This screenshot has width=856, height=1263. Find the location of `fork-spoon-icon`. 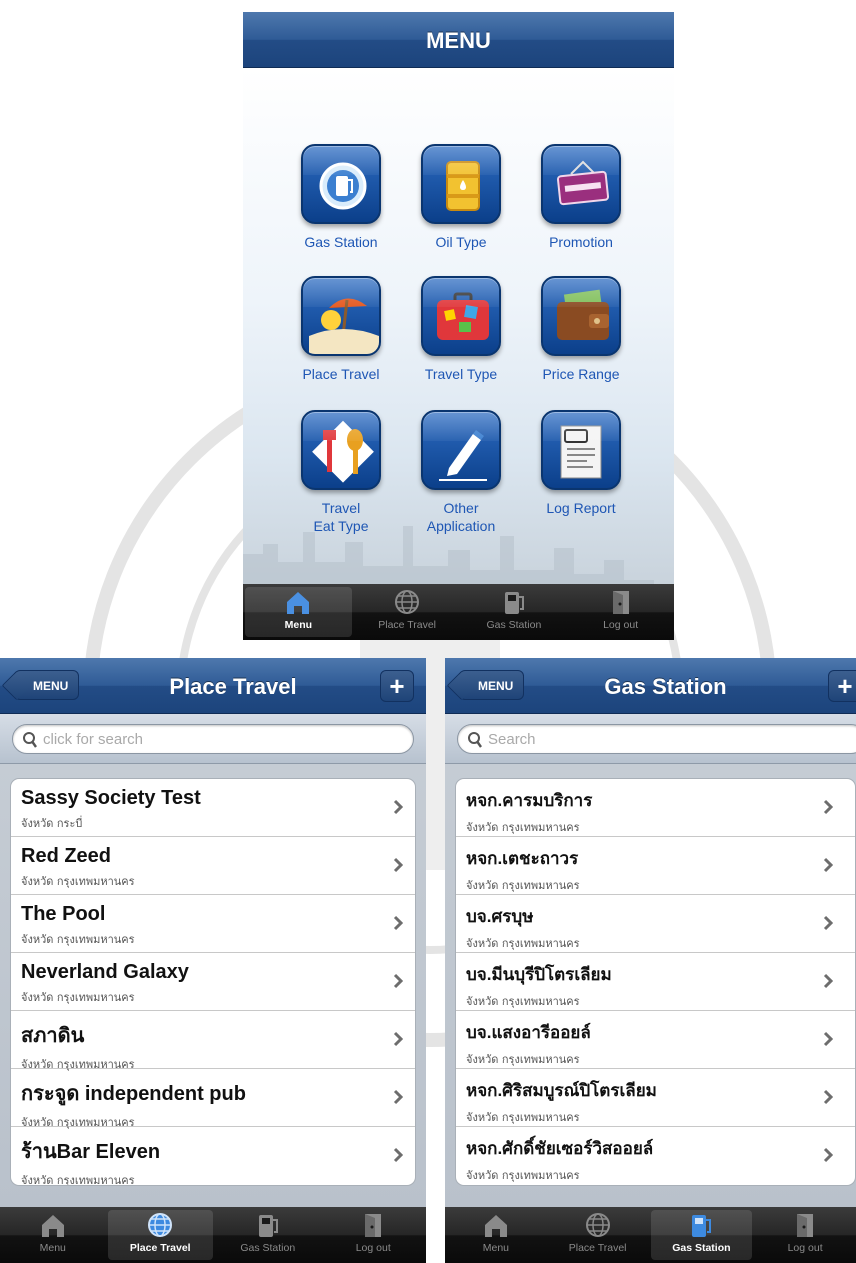

fork-spoon-icon is located at coordinates (341, 450).